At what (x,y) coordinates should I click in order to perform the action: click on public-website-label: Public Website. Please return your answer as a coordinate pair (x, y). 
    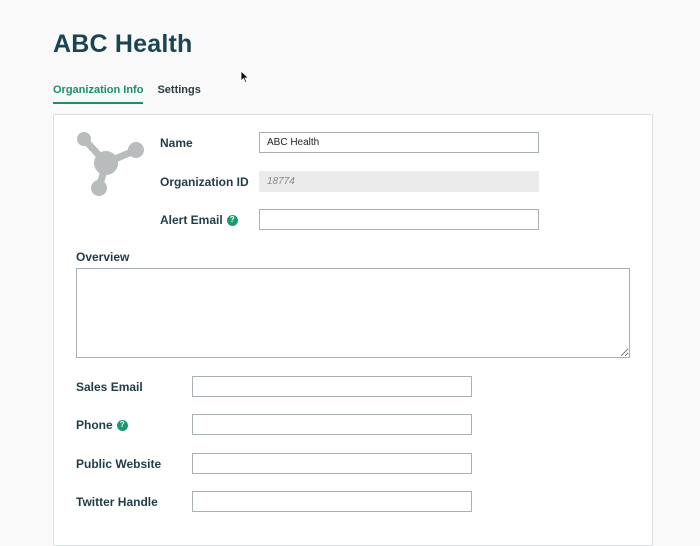
    Looking at the image, I should click on (118, 464).